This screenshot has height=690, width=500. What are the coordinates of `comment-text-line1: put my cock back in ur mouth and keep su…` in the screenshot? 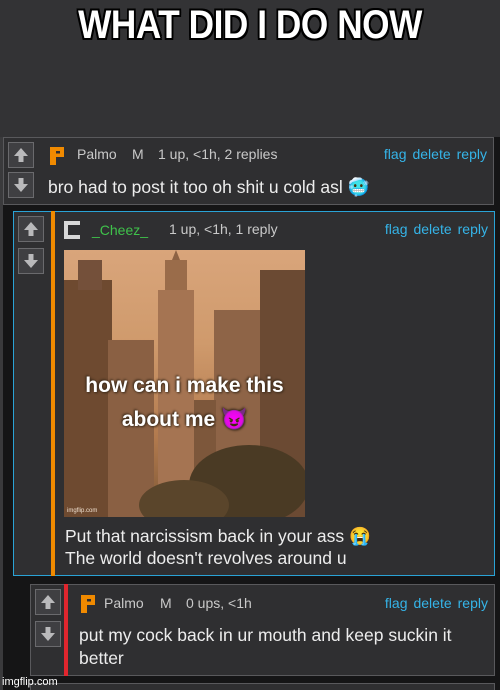 It's located at (265, 635).